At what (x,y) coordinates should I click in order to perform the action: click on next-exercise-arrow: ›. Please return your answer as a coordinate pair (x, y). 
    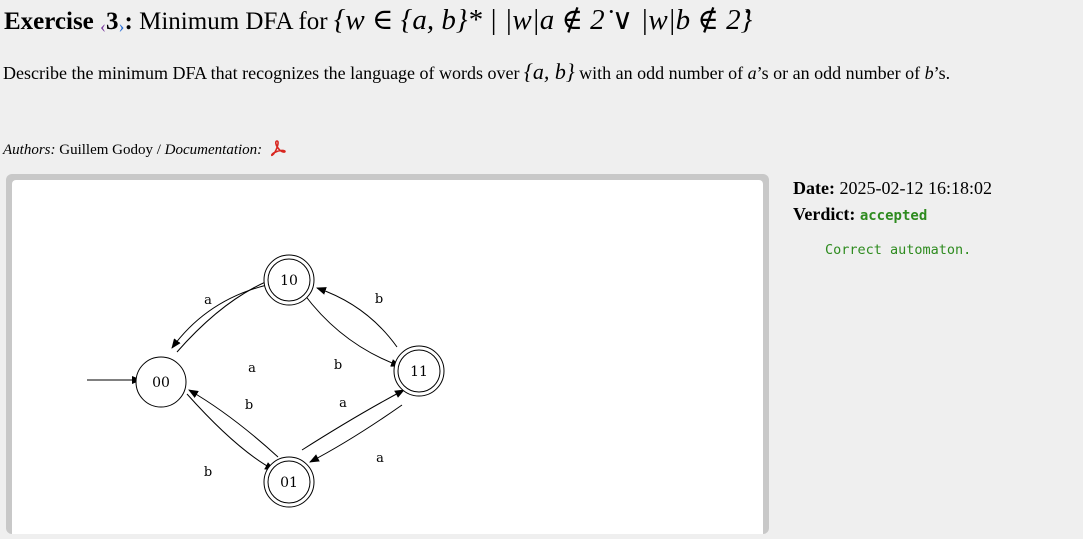
    Looking at the image, I should click on (122, 26).